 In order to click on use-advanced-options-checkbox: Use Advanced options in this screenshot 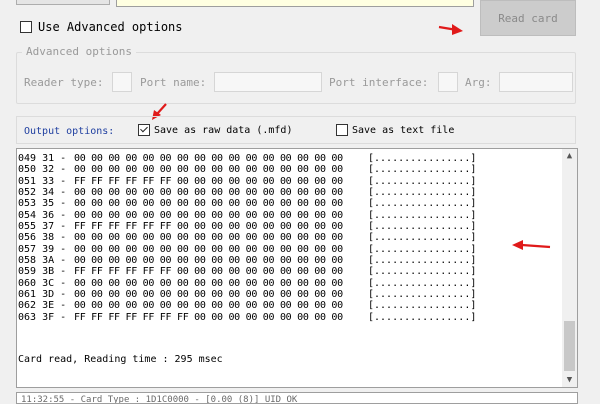, I will do `click(101, 27)`.